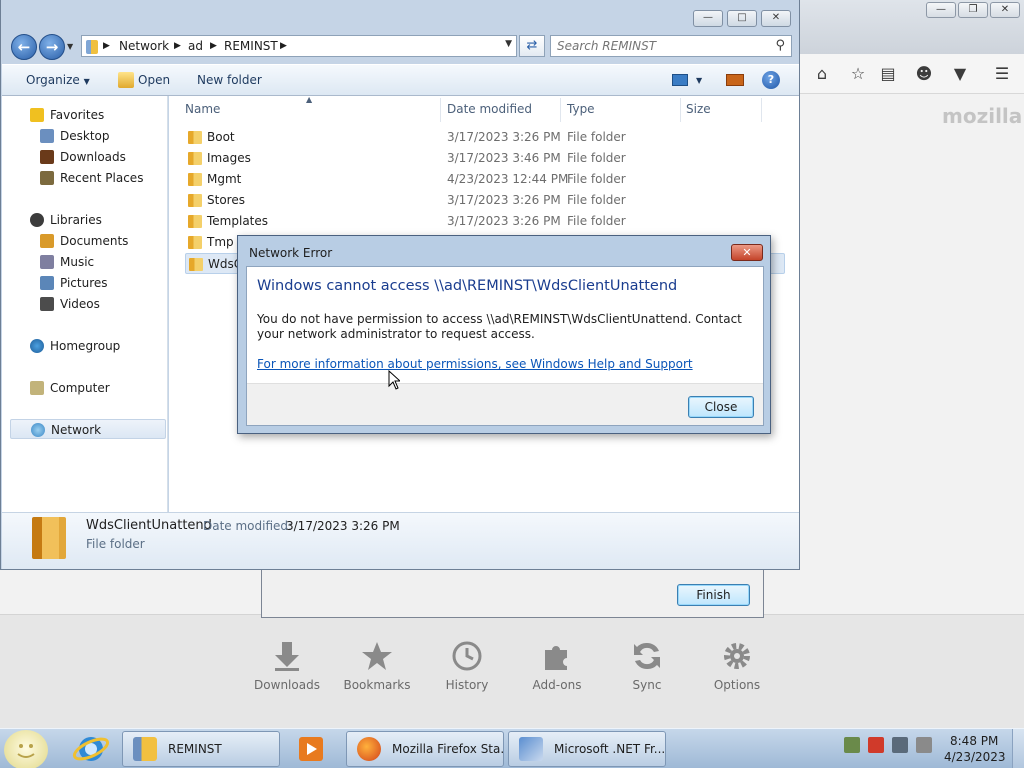 The image size is (1024, 768). I want to click on back-button: ←, so click(24, 47).